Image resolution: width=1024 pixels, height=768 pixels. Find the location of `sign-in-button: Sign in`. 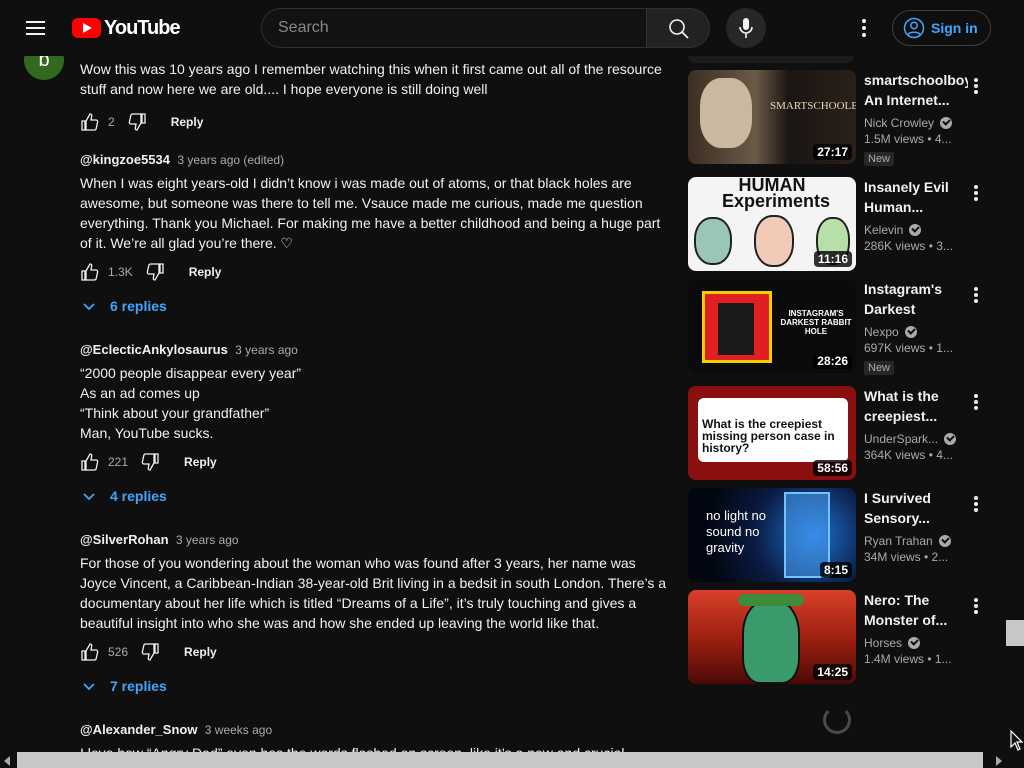

sign-in-button: Sign in is located at coordinates (941, 28).